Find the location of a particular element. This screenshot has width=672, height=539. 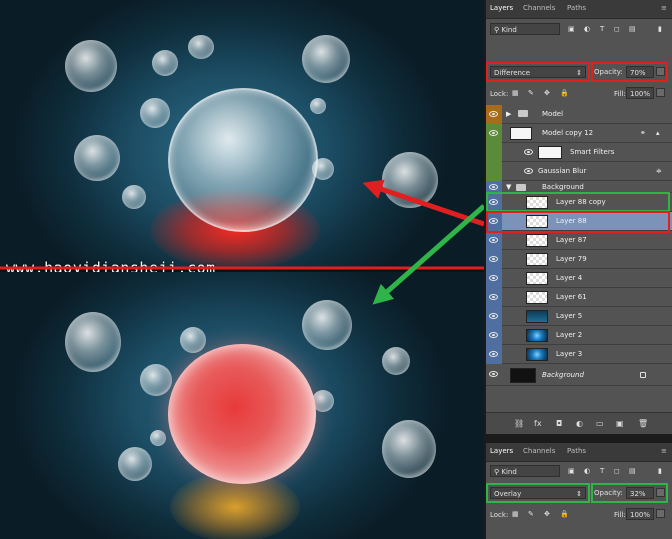

filter-row: ⚲ Kind ▣ ◐ T ◻ ▤ ▮ is located at coordinates (579, 471).